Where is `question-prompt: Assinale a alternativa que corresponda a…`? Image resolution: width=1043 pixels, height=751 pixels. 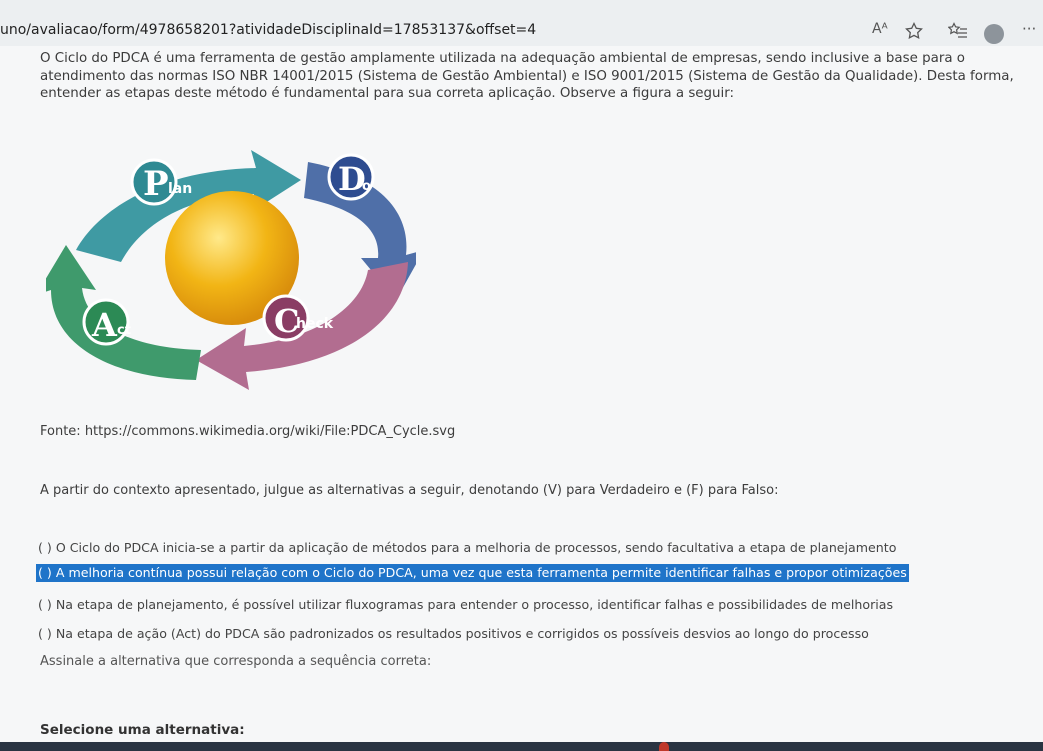
question-prompt: Assinale a alternativa que corresponda a… is located at coordinates (236, 661).